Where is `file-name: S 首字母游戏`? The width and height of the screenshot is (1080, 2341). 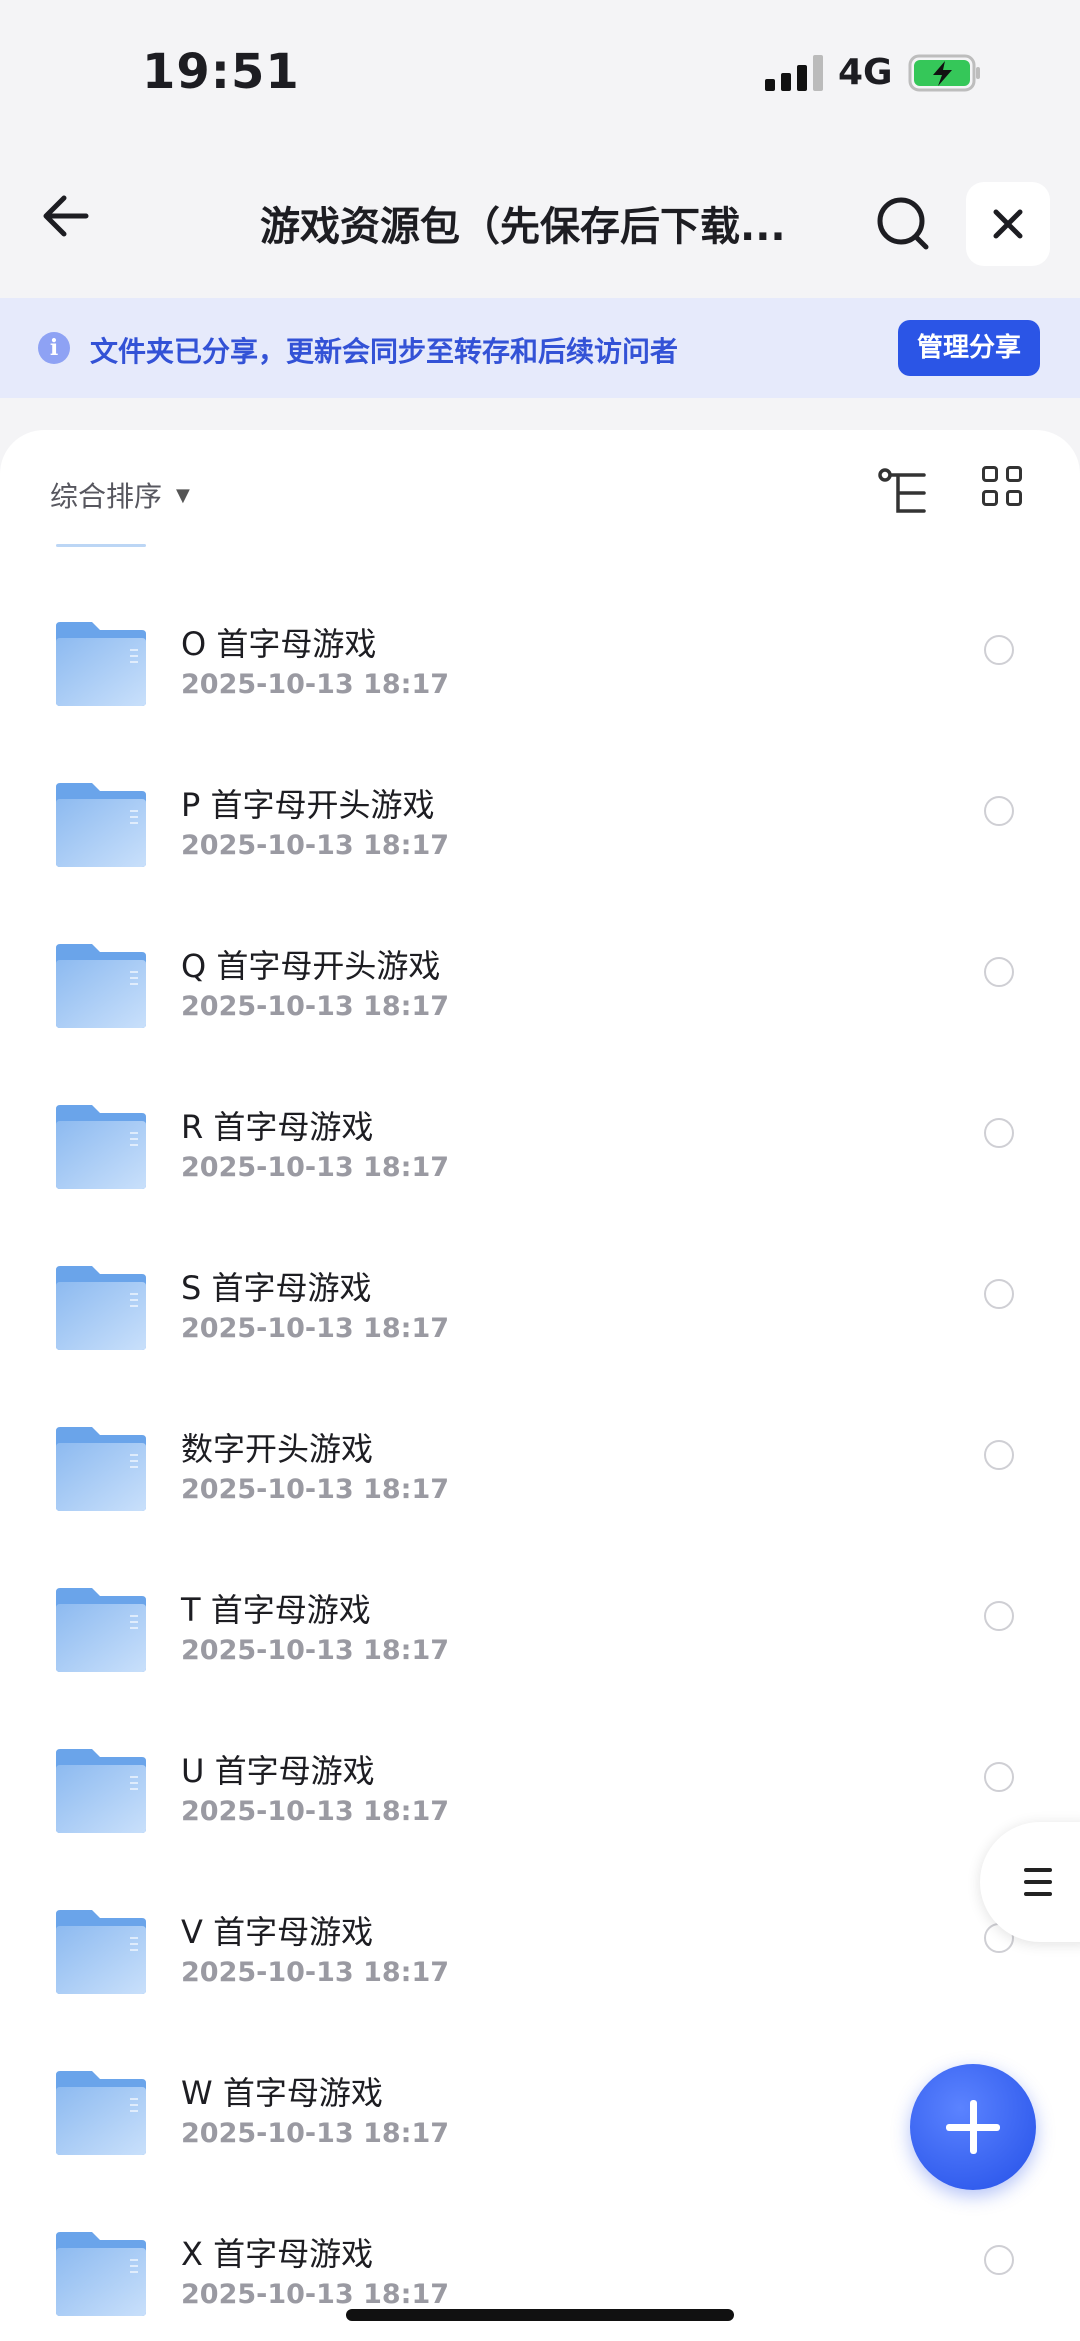
file-name: S 首字母游戏 is located at coordinates (276, 1288).